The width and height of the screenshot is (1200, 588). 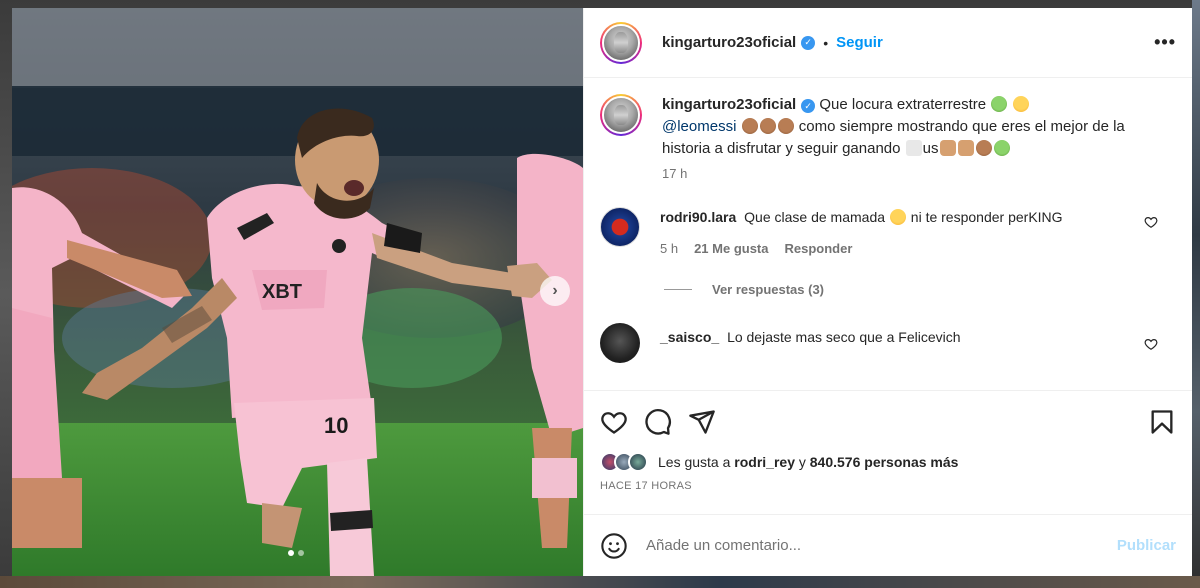 I want to click on chevron-right-icon: ›, so click(x=555, y=290).